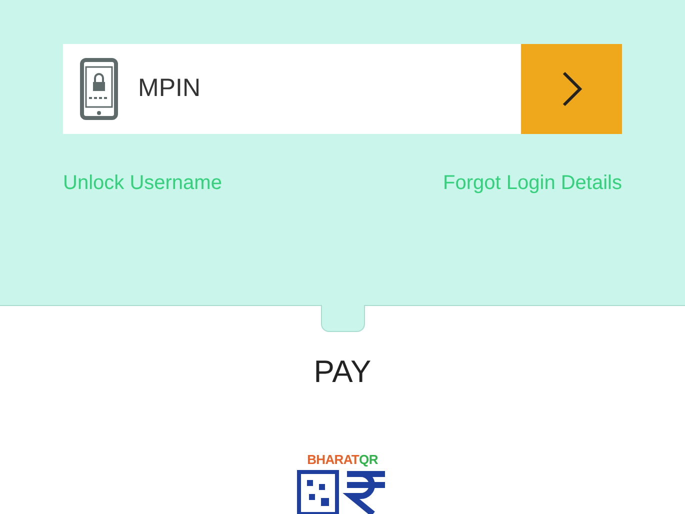 The image size is (685, 514). What do you see at coordinates (342, 318) in the screenshot?
I see `tab-notch` at bounding box center [342, 318].